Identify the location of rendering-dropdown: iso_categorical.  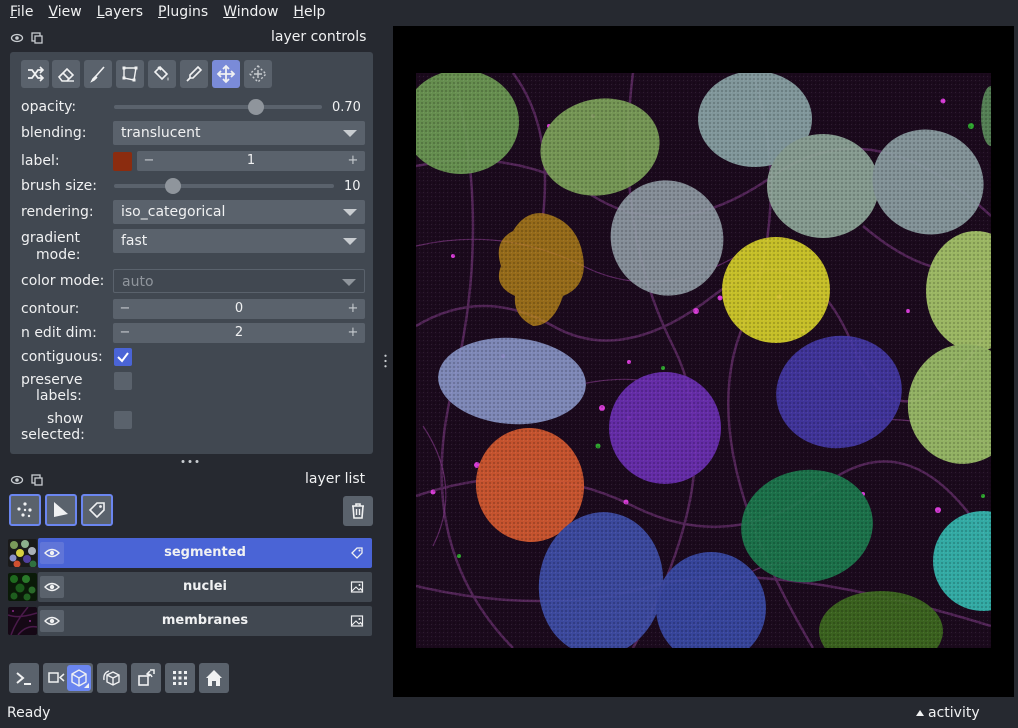
(239, 212).